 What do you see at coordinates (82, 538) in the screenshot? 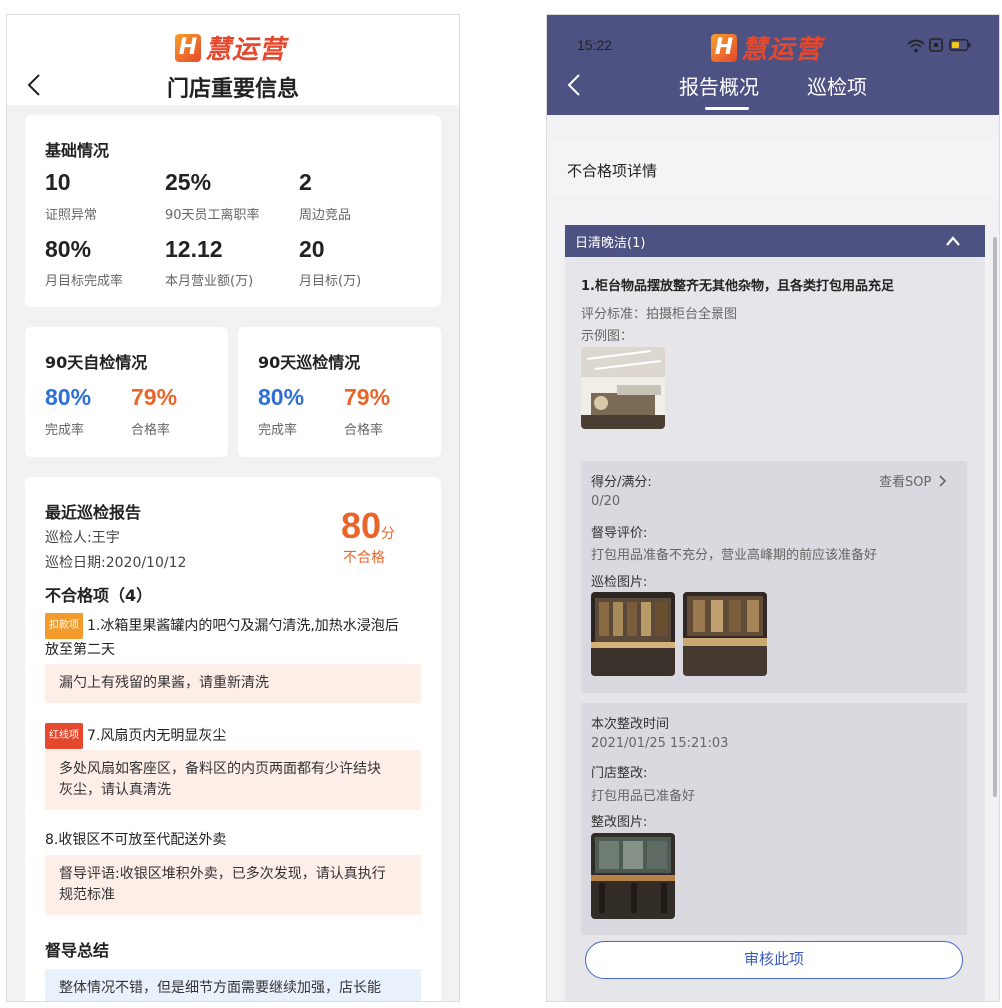
I see `report-inspector: 巡检人:王宇` at bounding box center [82, 538].